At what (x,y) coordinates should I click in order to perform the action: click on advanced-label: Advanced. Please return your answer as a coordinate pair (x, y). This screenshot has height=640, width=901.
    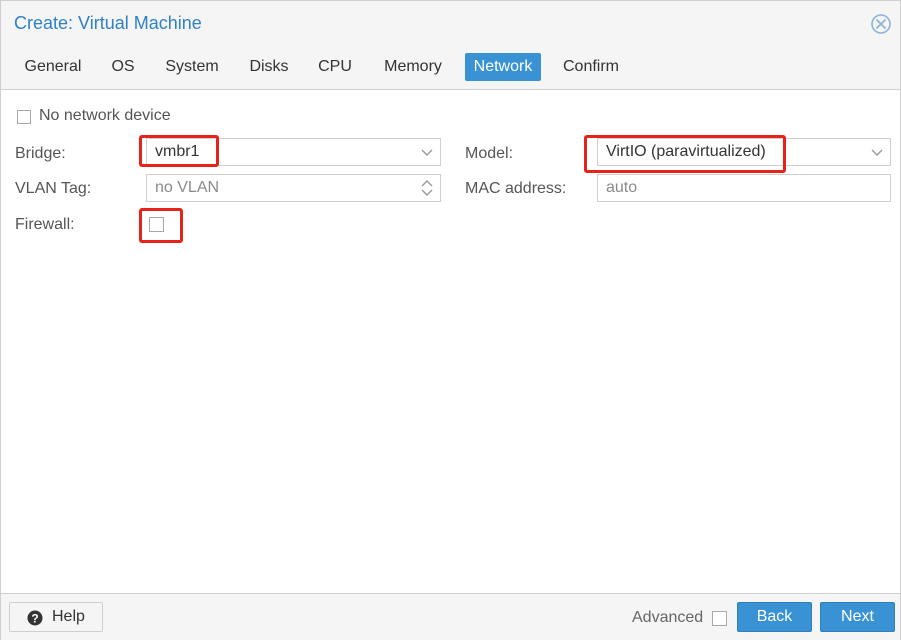
    Looking at the image, I should click on (668, 617).